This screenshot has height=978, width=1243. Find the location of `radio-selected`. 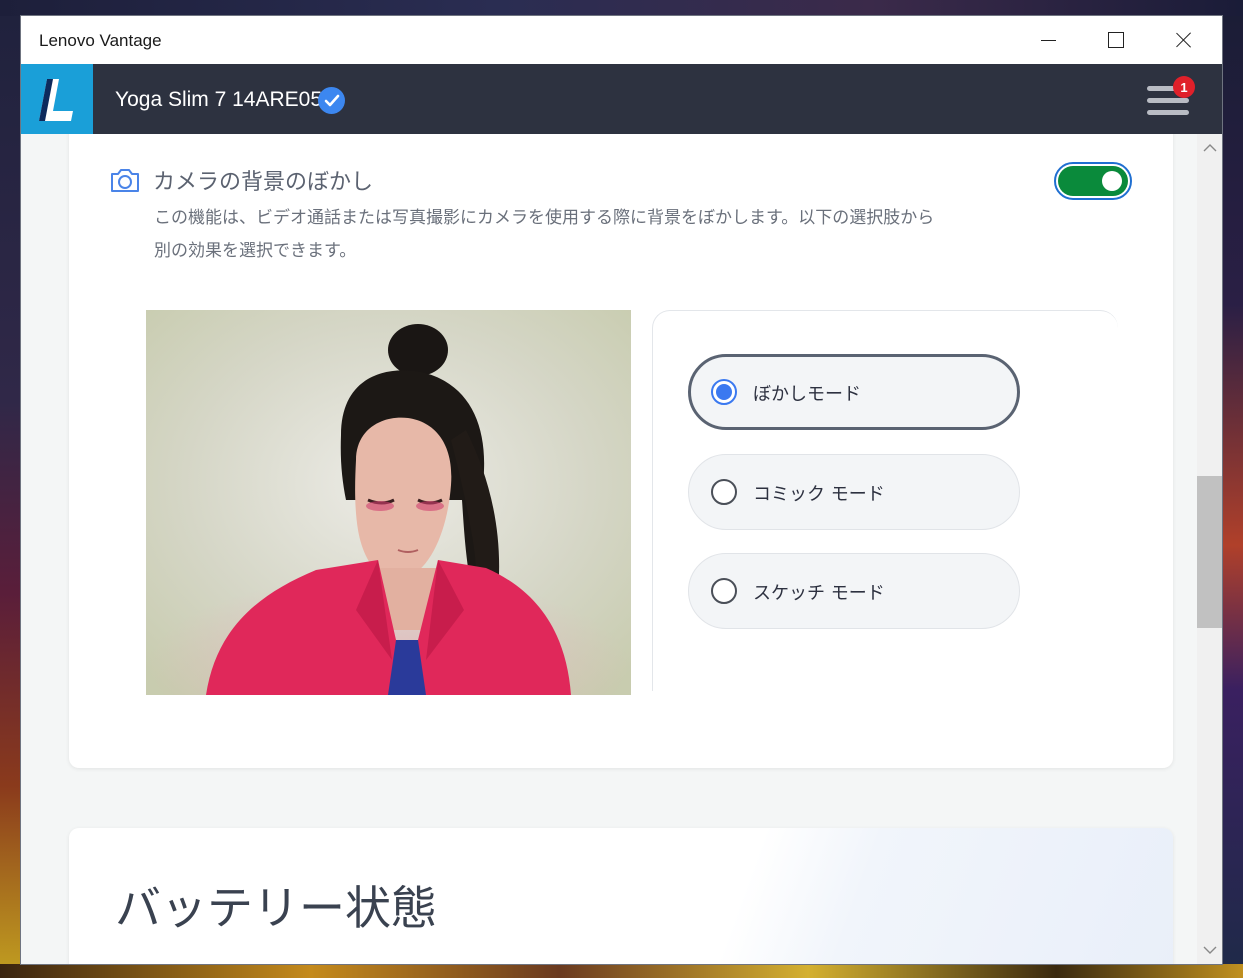

radio-selected is located at coordinates (724, 392).